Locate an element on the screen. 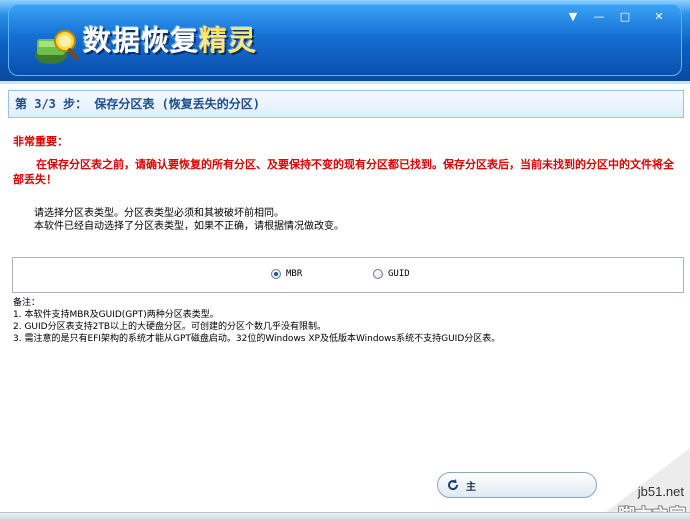  radio-guid-label: GUID is located at coordinates (399, 274).